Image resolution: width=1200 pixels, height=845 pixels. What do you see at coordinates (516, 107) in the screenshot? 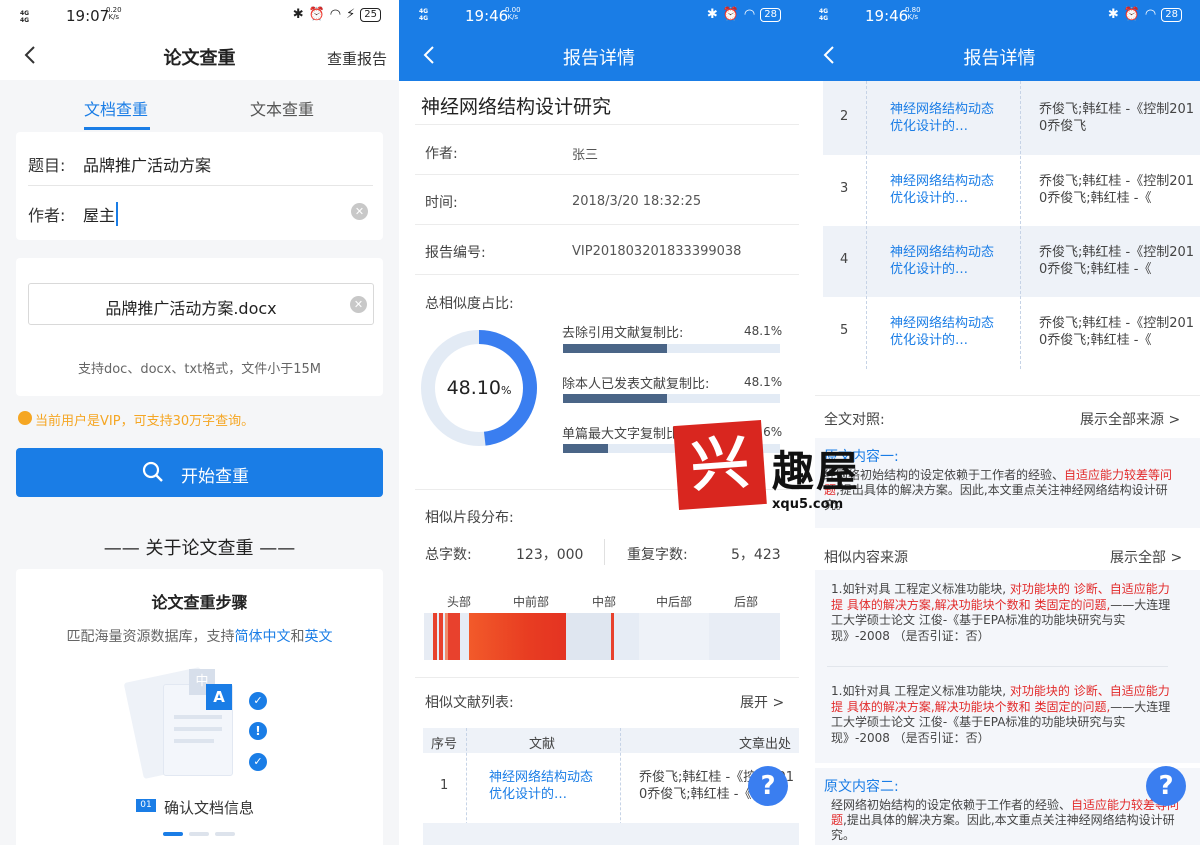
I see `paper-title: 神经网络结构设计研究` at bounding box center [516, 107].